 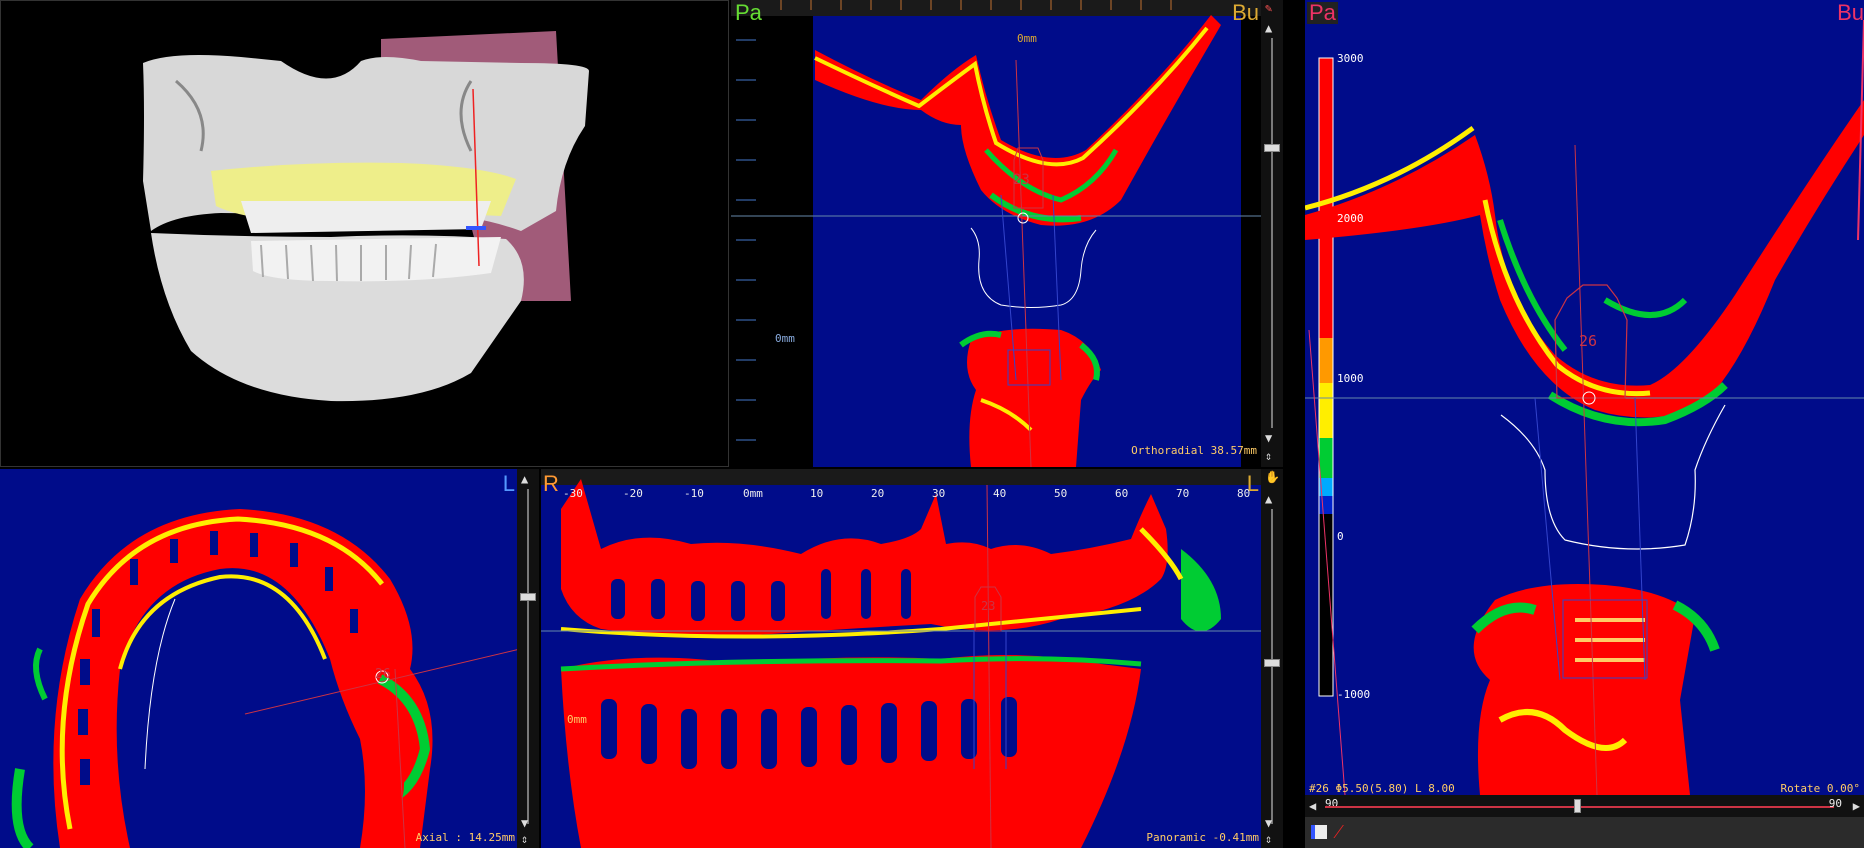 I want to click on ruler-tick-60: 60, so click(x=1122, y=493).